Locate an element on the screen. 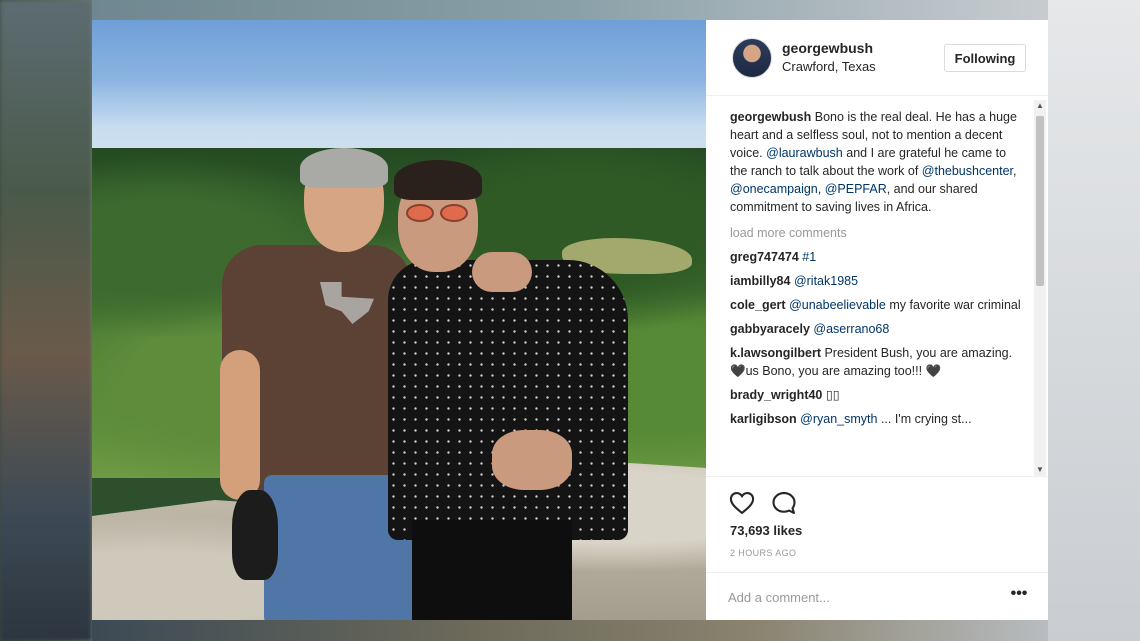 The height and width of the screenshot is (641, 1140). person-right-hair is located at coordinates (438, 180).